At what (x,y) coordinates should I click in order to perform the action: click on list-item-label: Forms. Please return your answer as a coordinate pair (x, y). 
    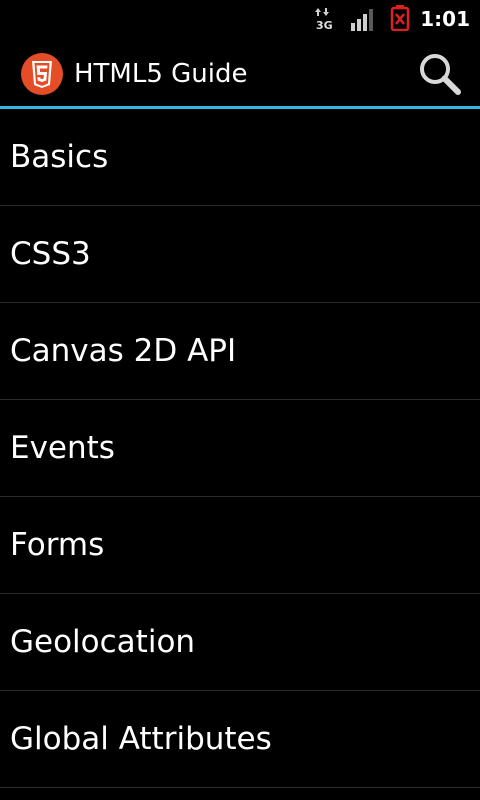
    Looking at the image, I should click on (57, 545).